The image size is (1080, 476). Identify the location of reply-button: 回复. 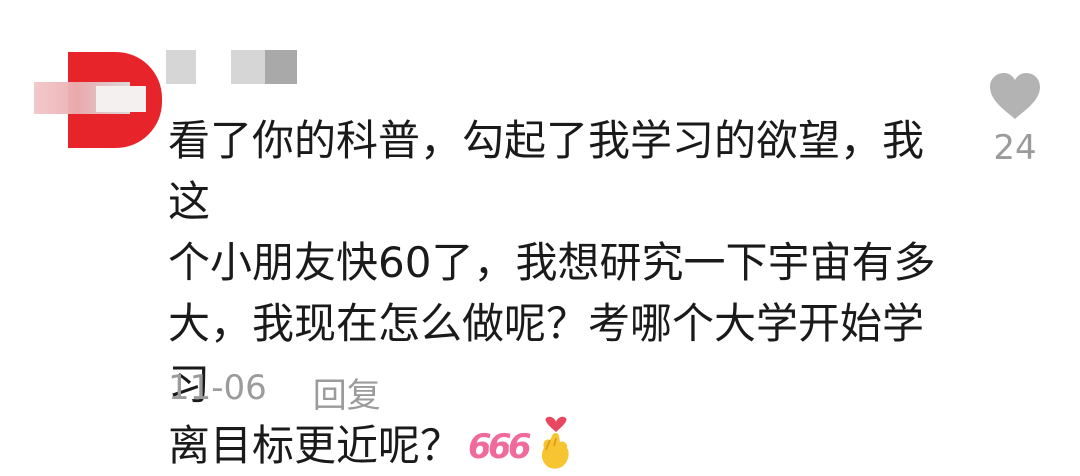
(347, 392).